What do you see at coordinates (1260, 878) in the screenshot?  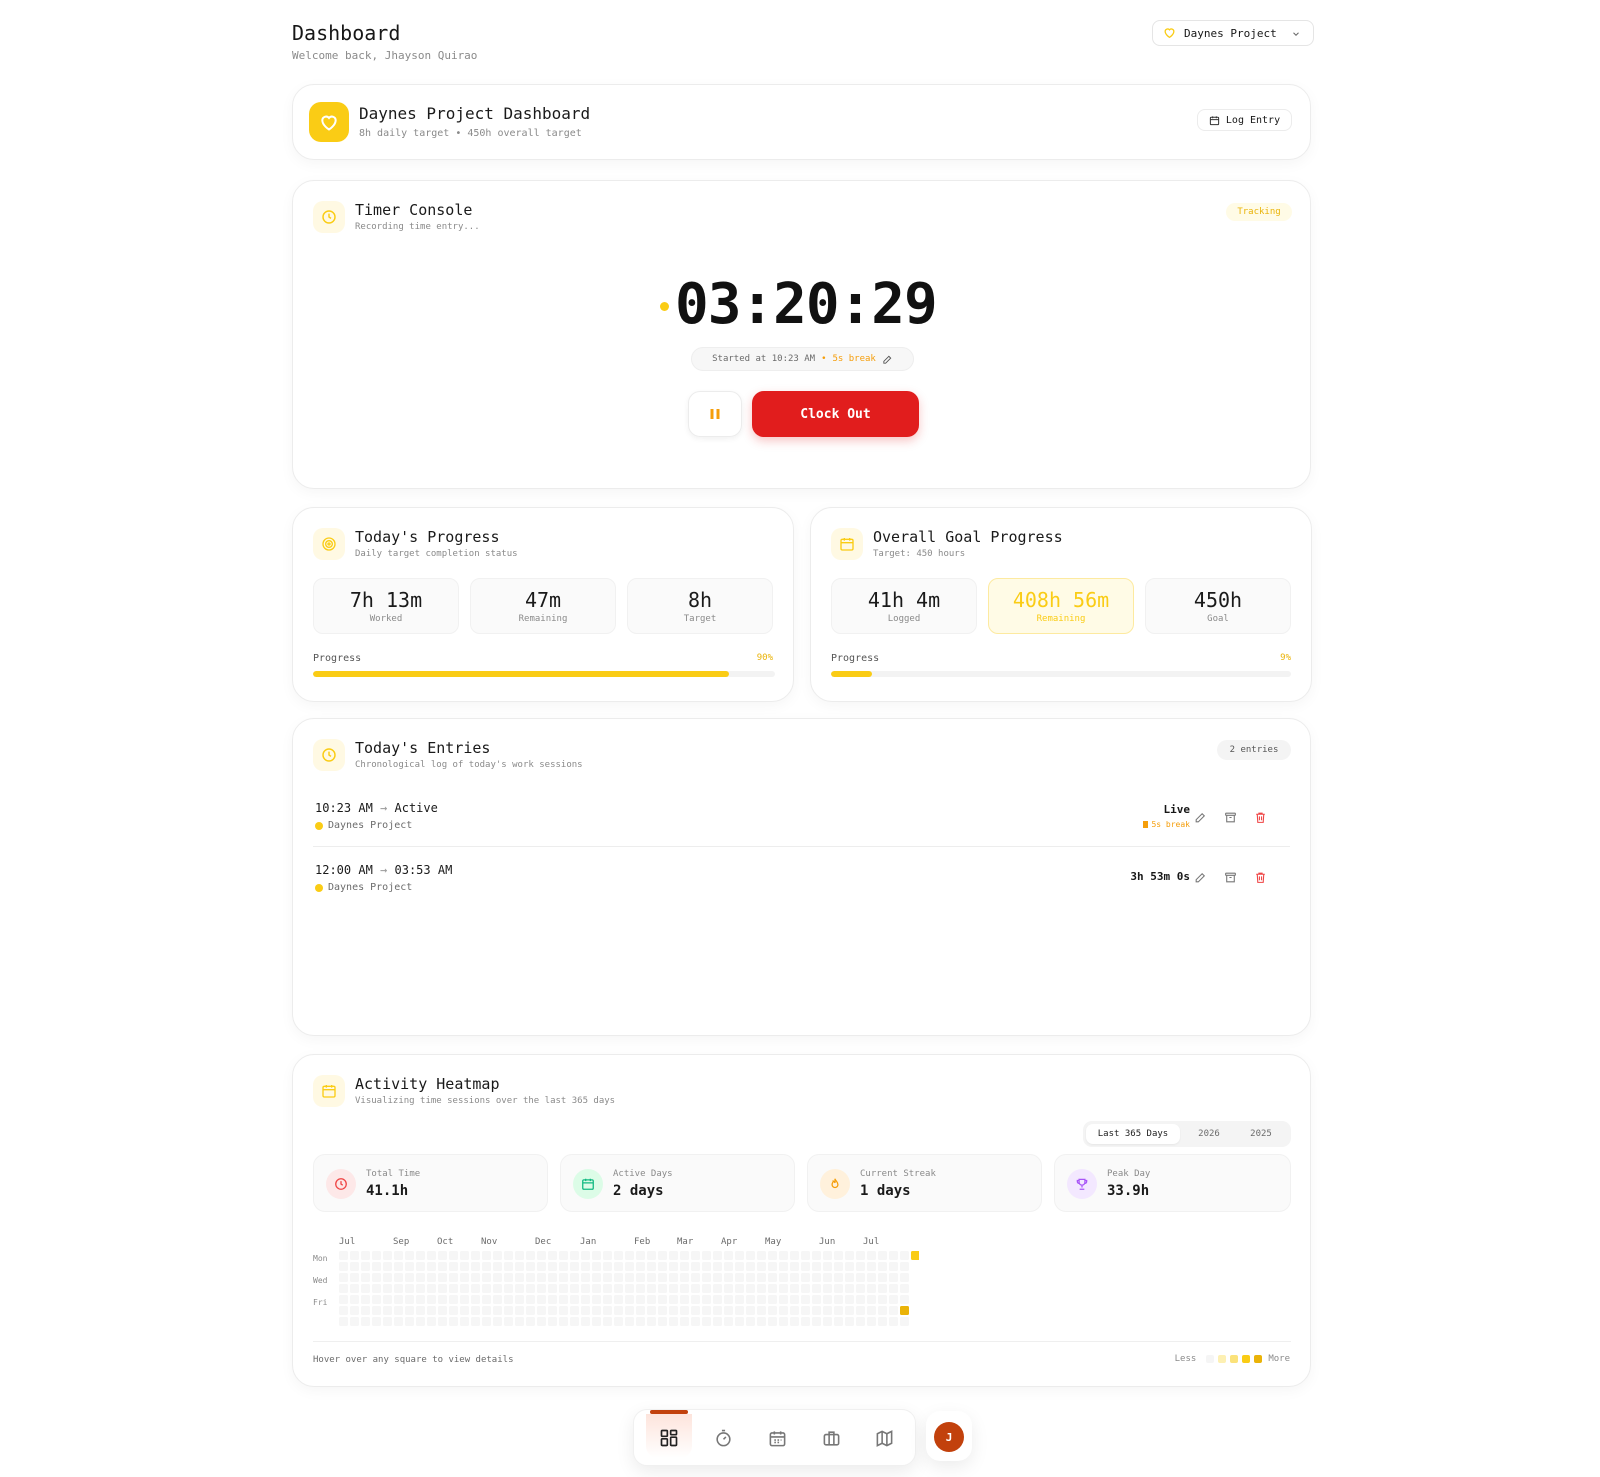 I see `delete-entry-button` at bounding box center [1260, 878].